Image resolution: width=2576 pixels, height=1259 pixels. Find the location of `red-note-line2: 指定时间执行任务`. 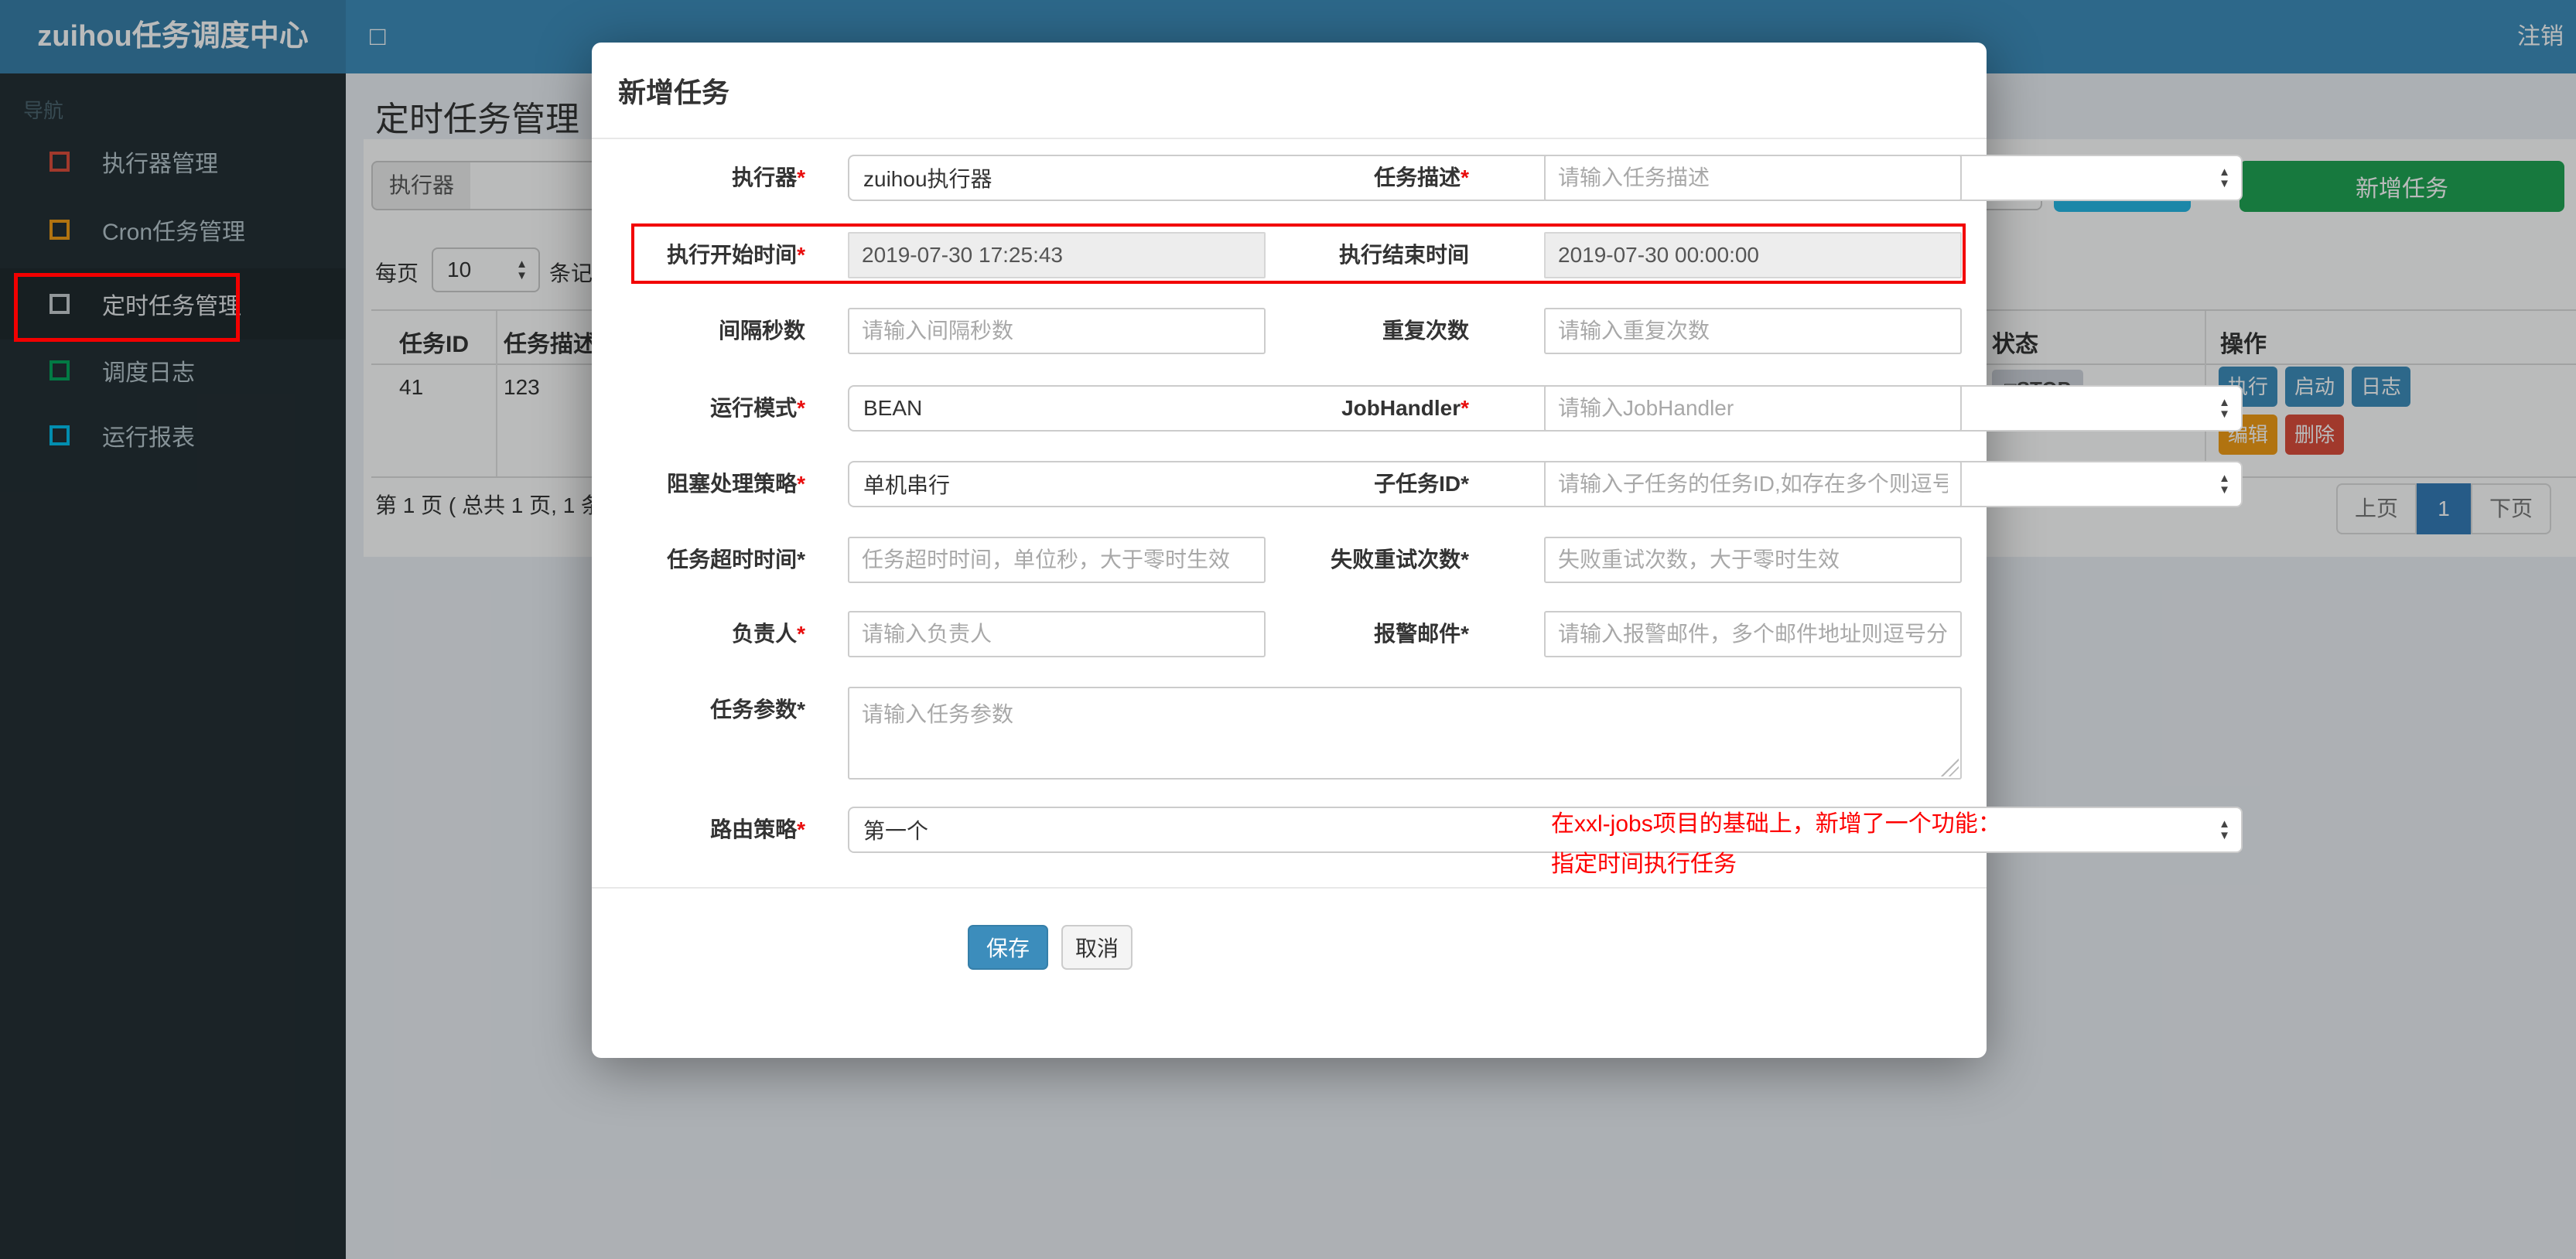

red-note-line2: 指定时间执行任务 is located at coordinates (1644, 864).